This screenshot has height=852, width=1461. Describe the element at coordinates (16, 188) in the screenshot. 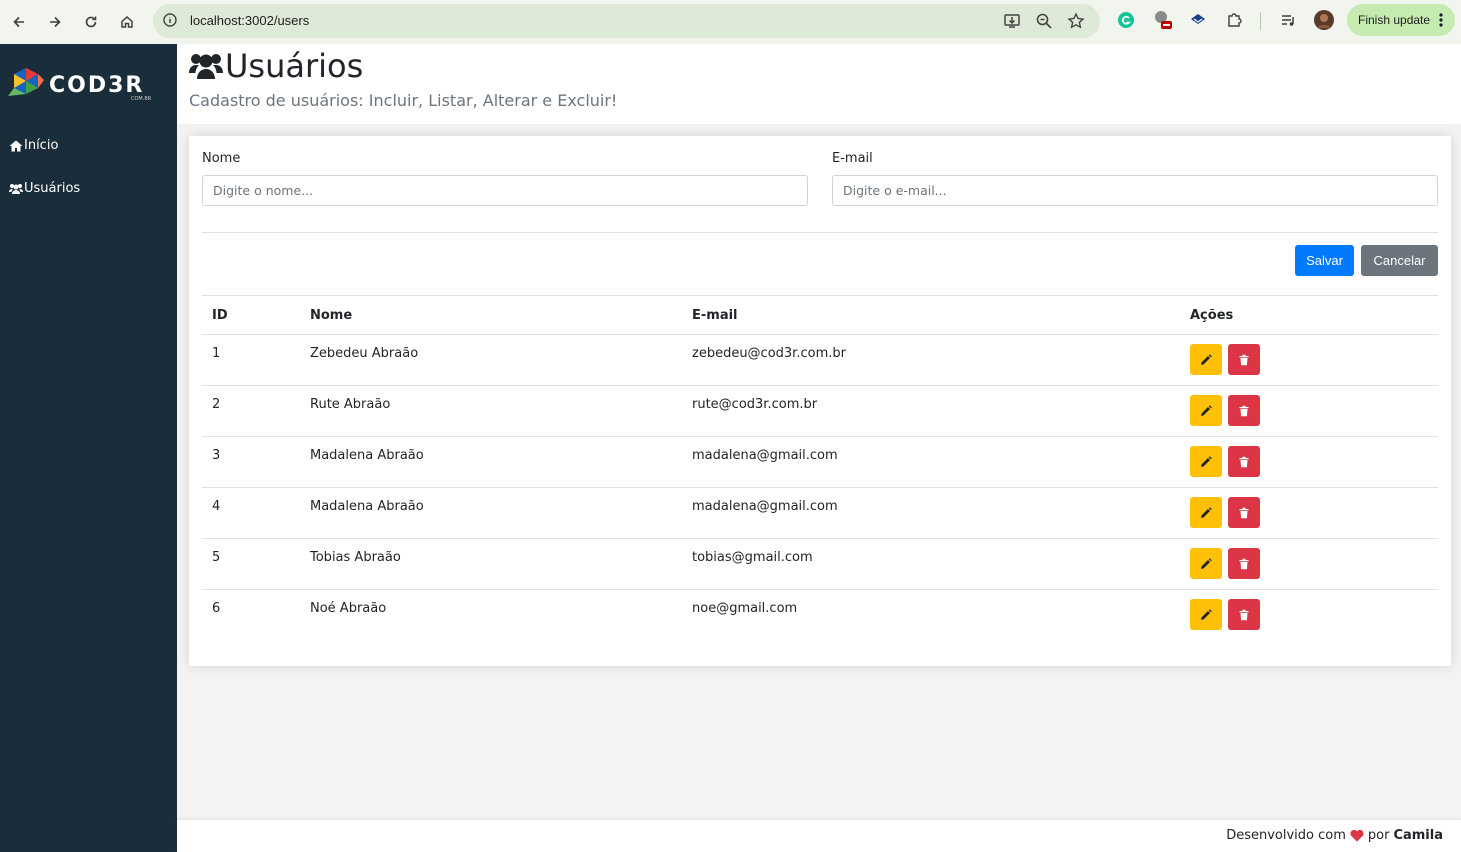

I see `users-icon` at that location.